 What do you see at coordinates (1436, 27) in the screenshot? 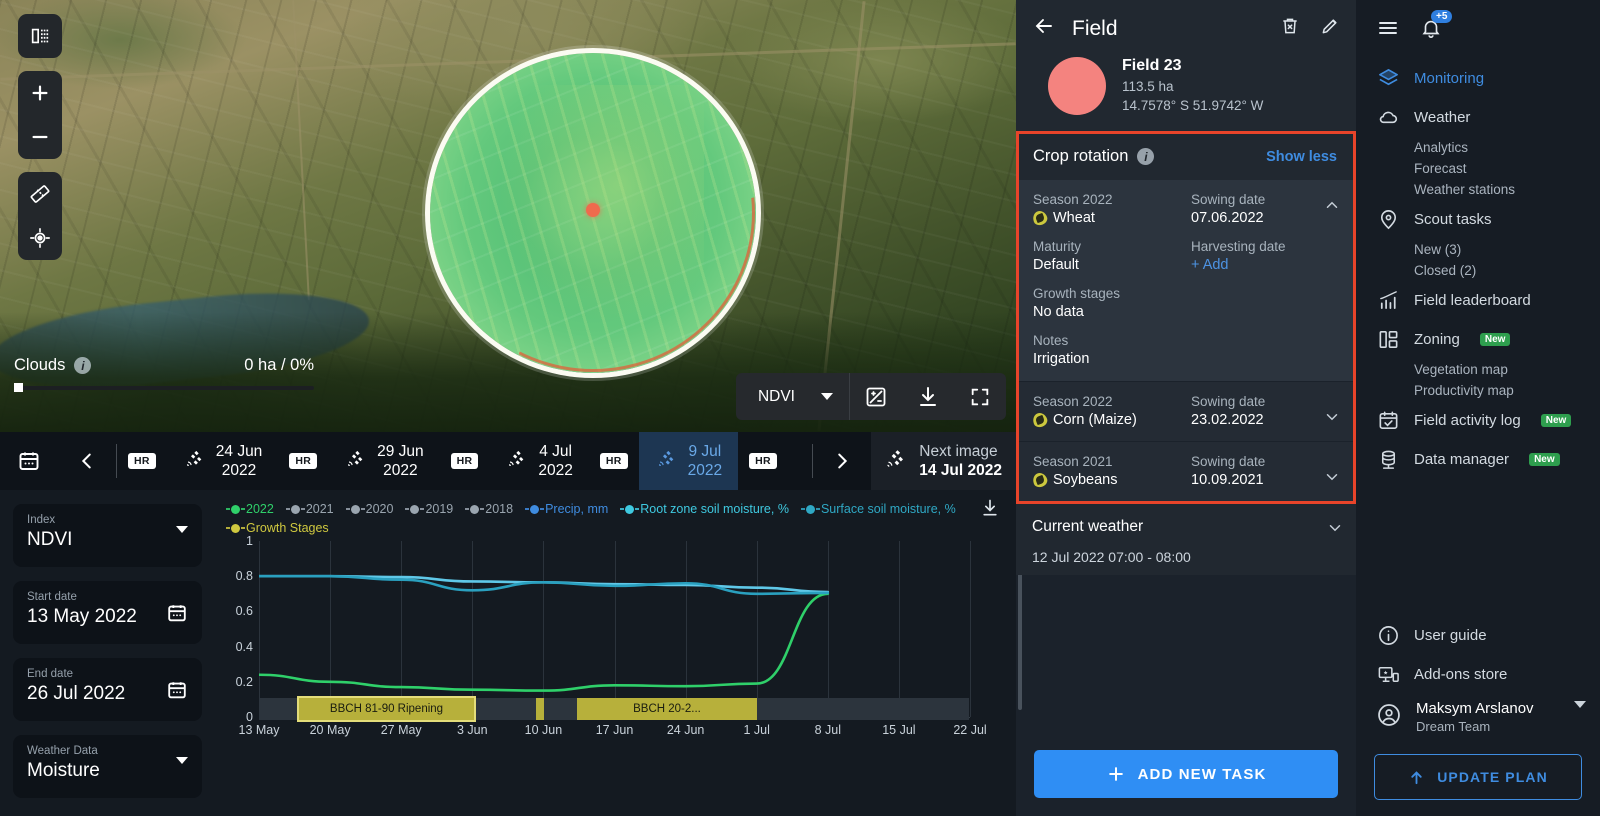
I see `notifications-bell: +5` at bounding box center [1436, 27].